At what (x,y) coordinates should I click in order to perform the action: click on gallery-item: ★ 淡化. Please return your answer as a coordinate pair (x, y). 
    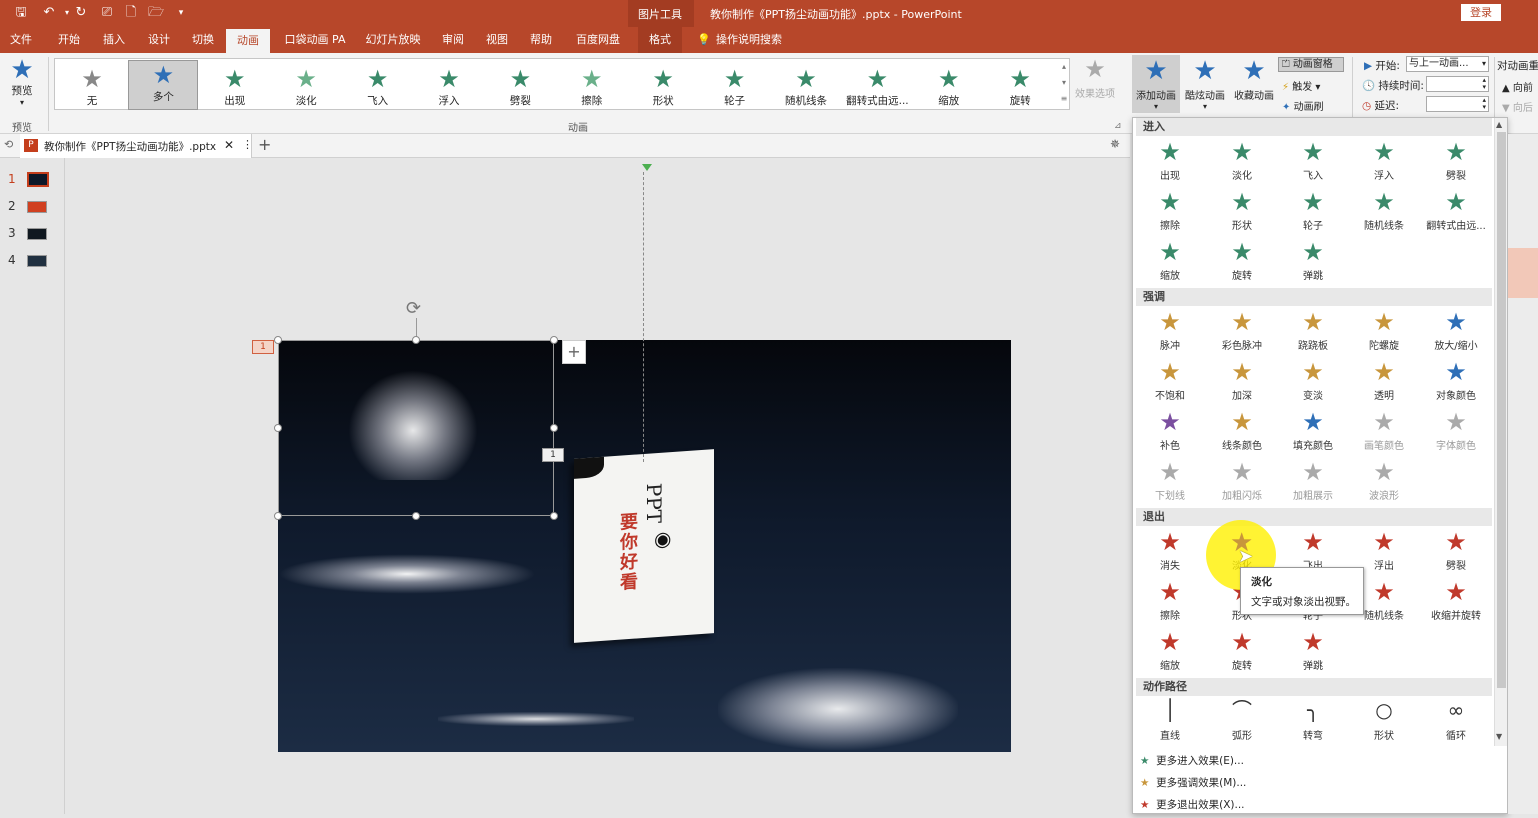
    Looking at the image, I should click on (306, 88).